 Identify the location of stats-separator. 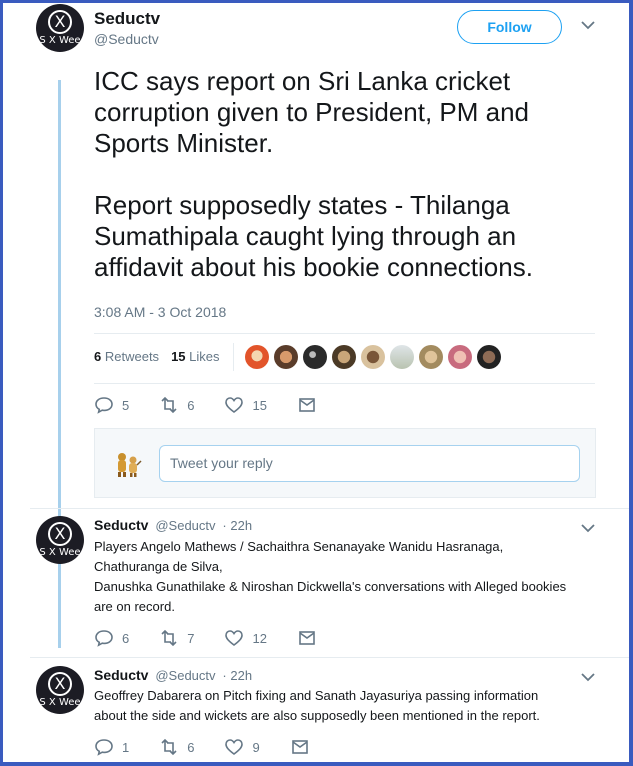
(233, 357).